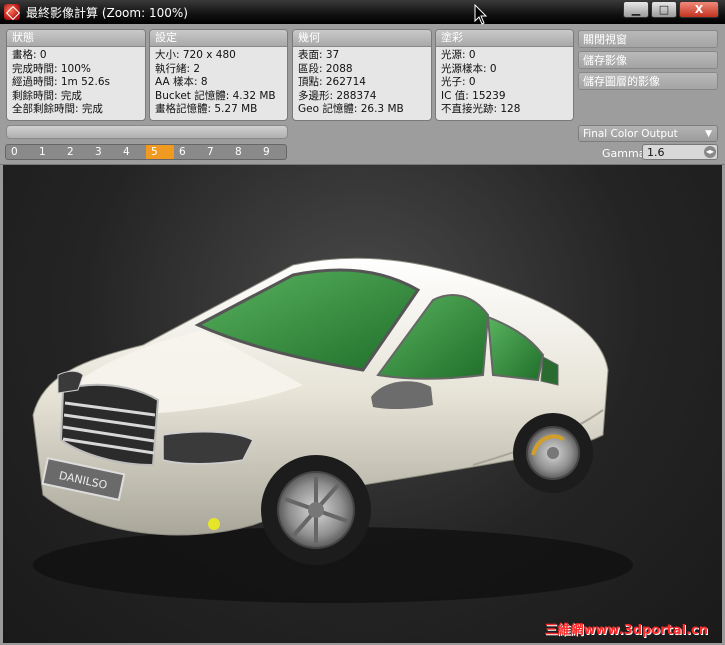 Image resolution: width=725 pixels, height=645 pixels. I want to click on settings-panel-header: 設定, so click(218, 38).